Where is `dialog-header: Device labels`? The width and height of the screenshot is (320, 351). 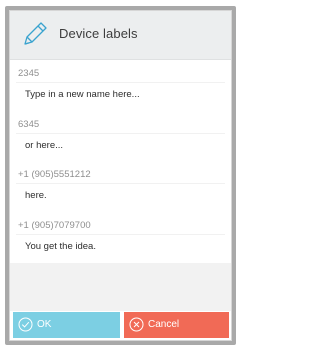 dialog-header: Device labels is located at coordinates (120, 35).